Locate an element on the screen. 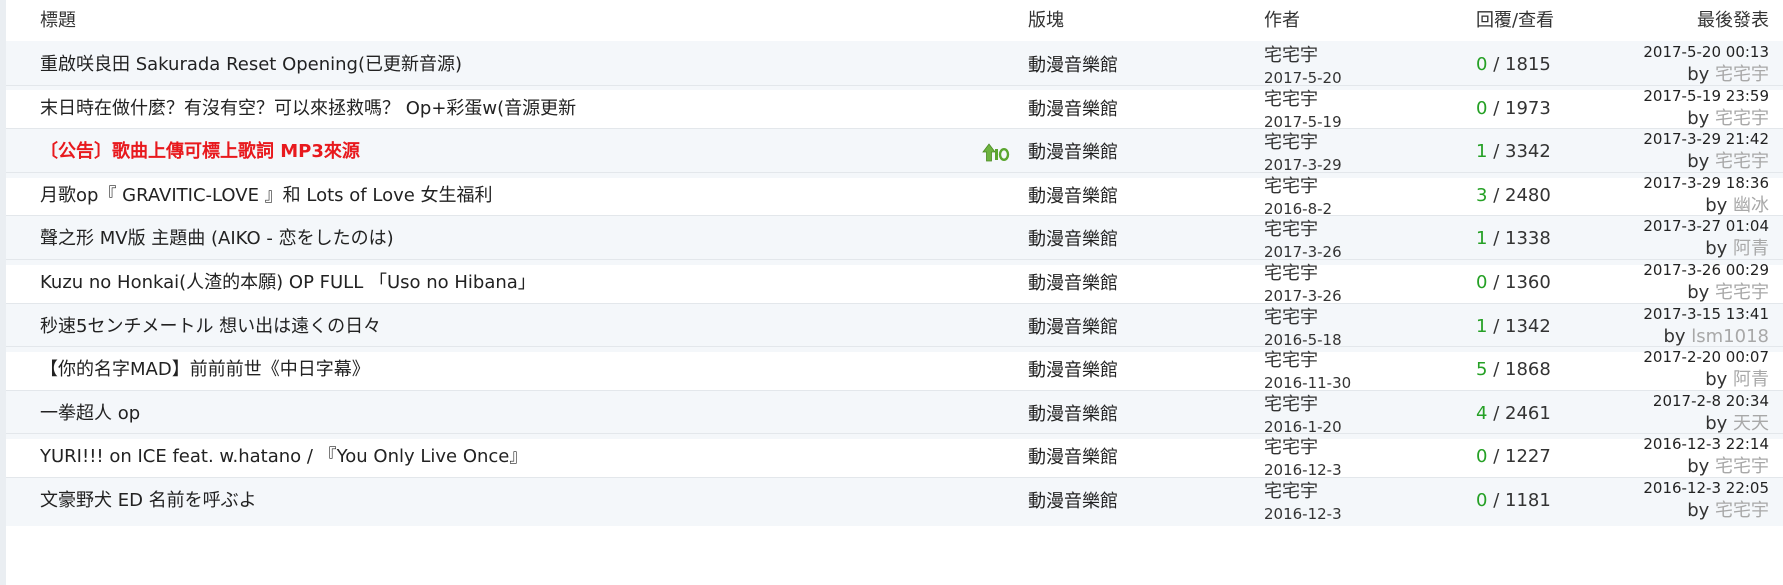 Image resolution: width=1783 pixels, height=585 pixels. reply-count: 4 is located at coordinates (1482, 413).